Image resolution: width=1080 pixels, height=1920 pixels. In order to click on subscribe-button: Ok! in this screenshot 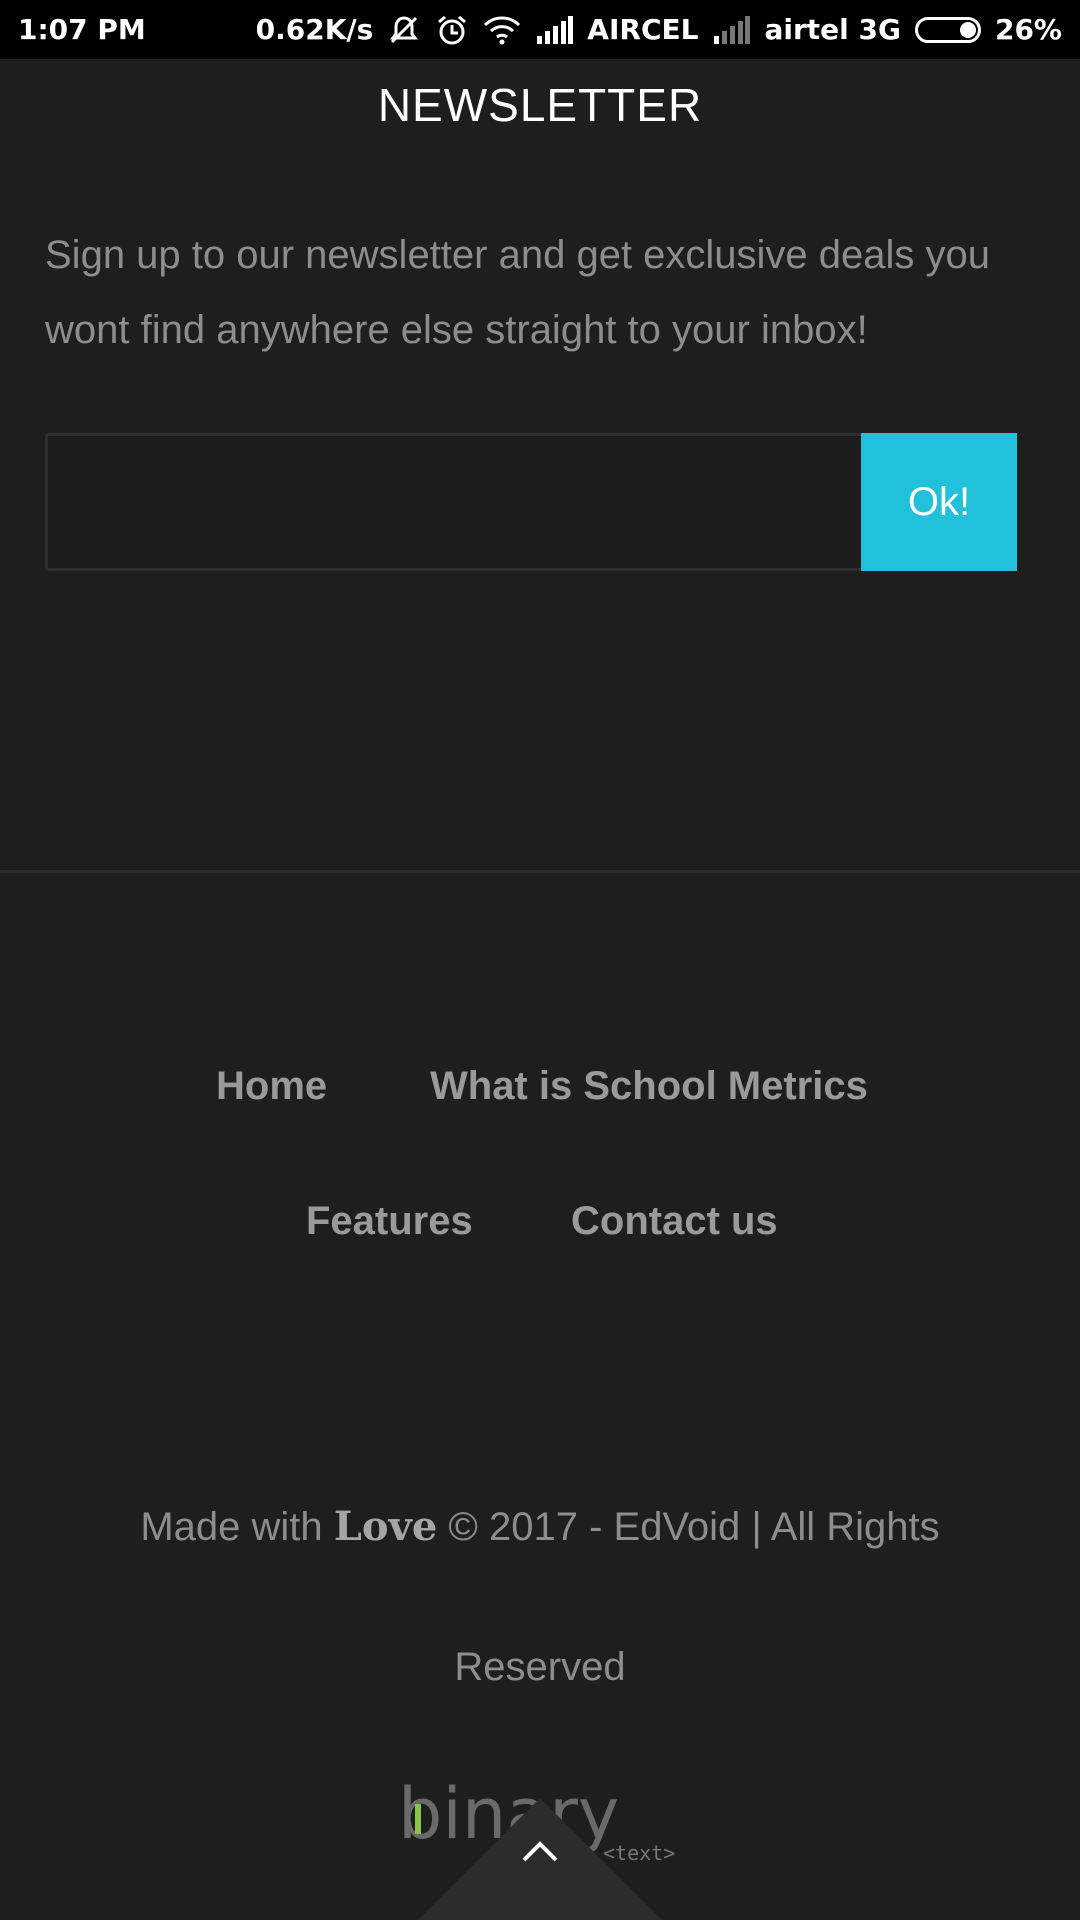, I will do `click(939, 502)`.